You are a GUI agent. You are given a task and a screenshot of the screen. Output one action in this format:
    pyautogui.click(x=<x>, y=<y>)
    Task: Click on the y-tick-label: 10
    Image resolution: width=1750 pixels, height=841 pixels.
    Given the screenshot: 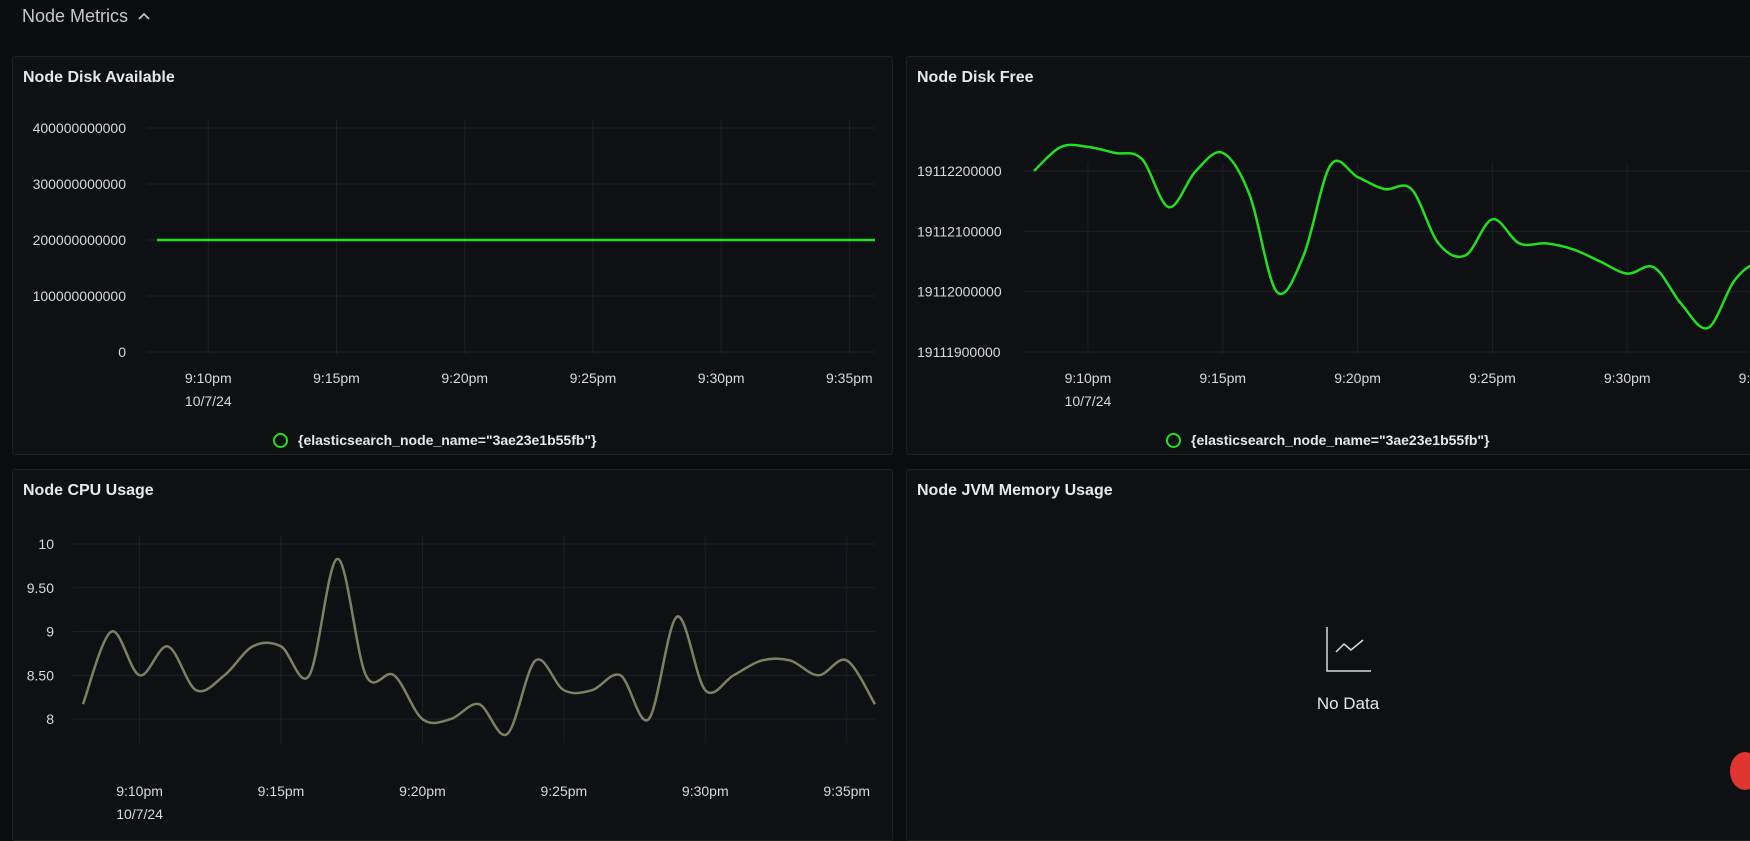 What is the action you would take?
    pyautogui.click(x=46, y=544)
    